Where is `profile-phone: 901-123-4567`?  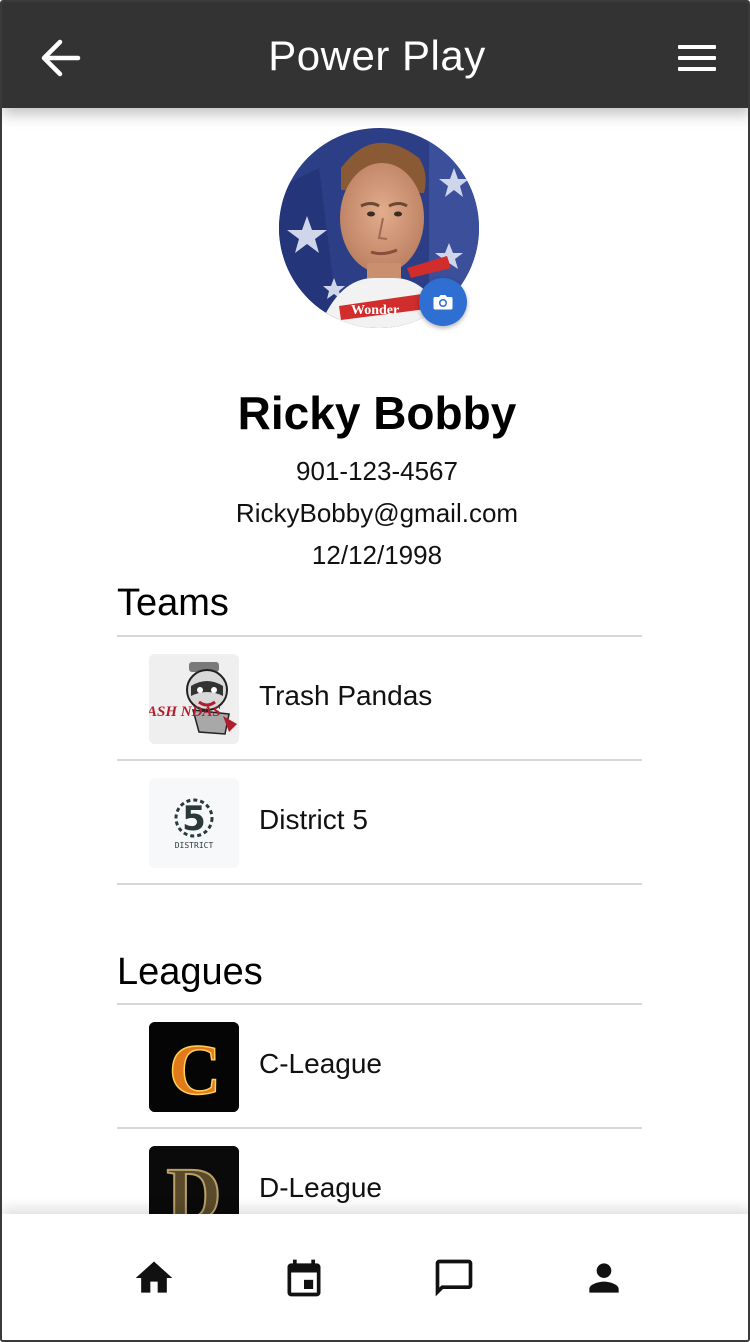 profile-phone: 901-123-4567 is located at coordinates (377, 471).